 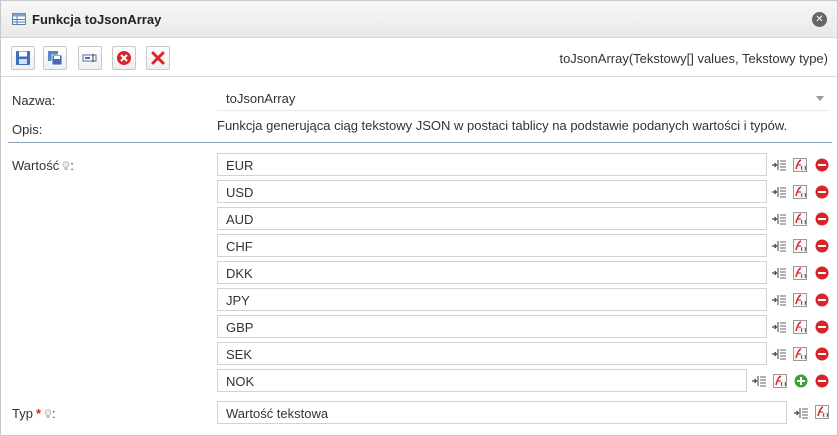 What do you see at coordinates (261, 98) in the screenshot?
I see `nazwa-value: toJsonArray` at bounding box center [261, 98].